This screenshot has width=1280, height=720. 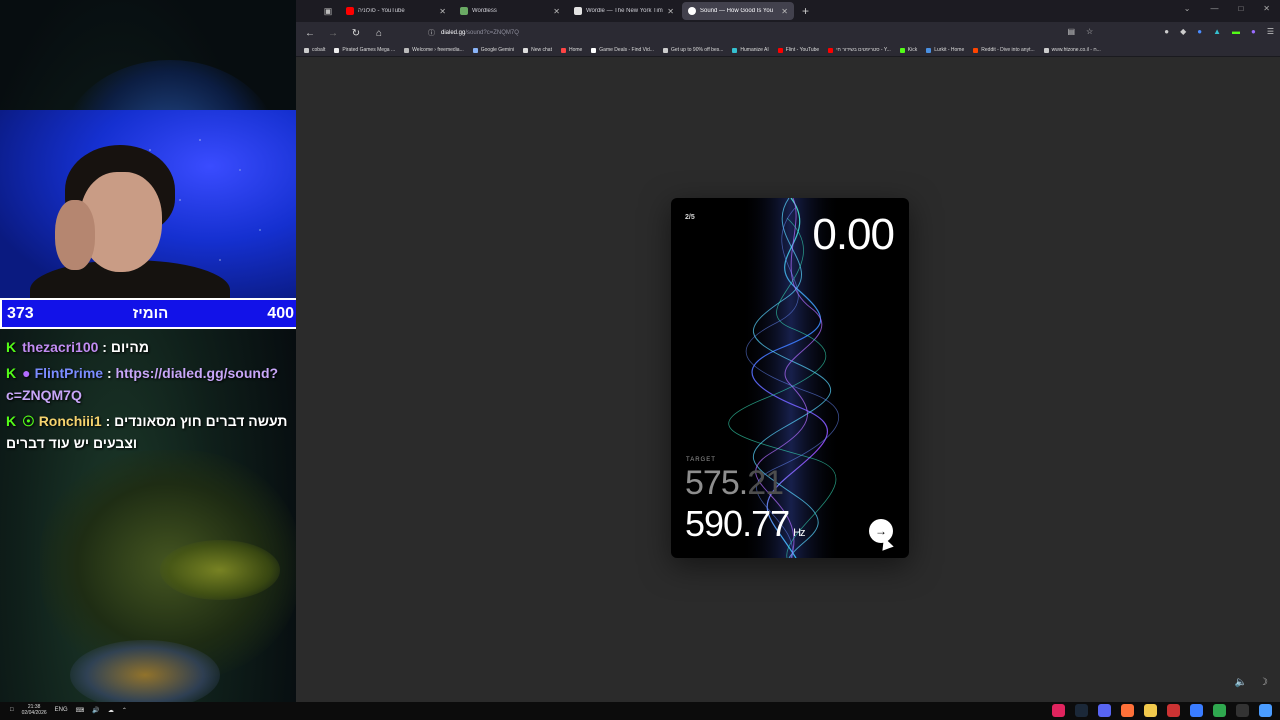 What do you see at coordinates (798, 50) in the screenshot?
I see `bookmark-item: Flint - YouTube` at bounding box center [798, 50].